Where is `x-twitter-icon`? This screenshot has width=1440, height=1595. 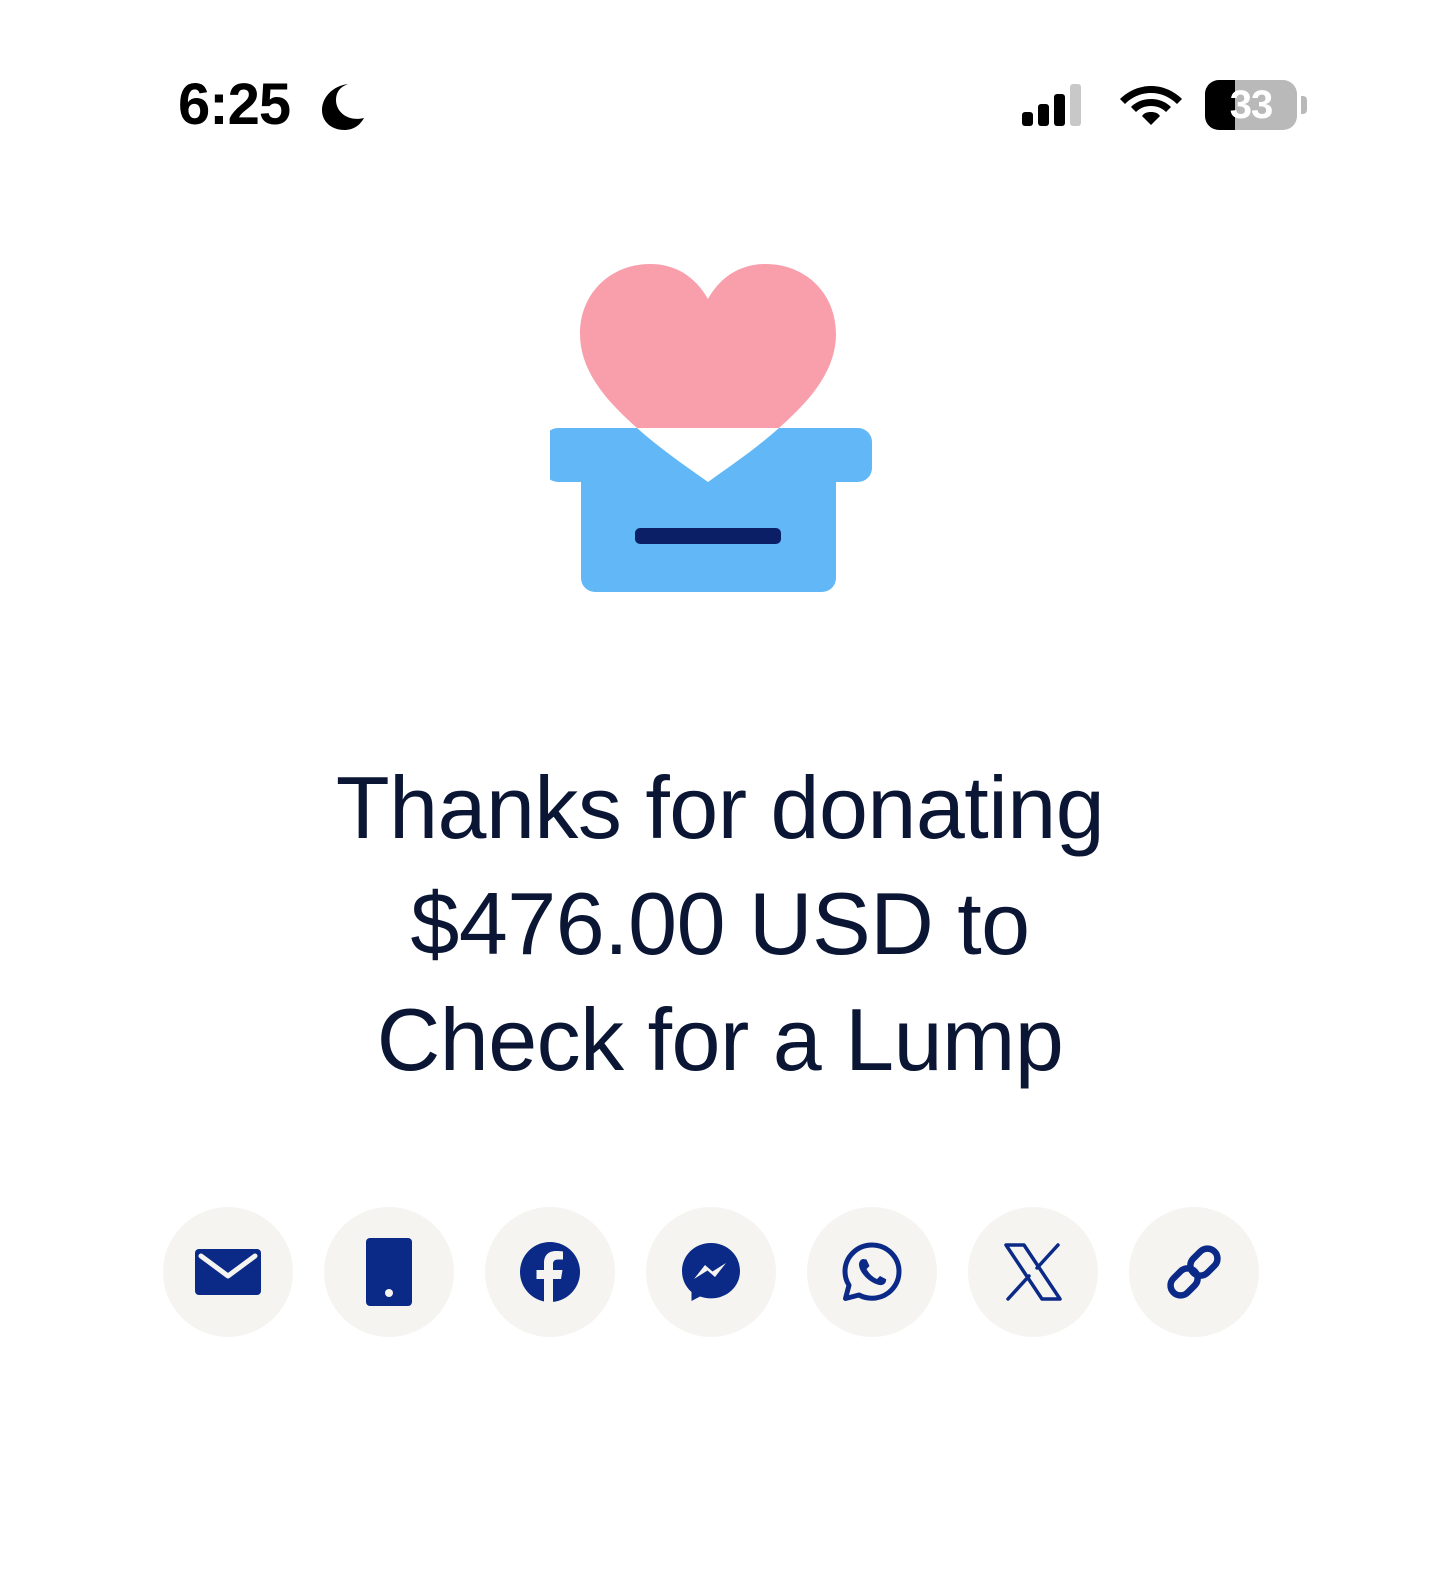
x-twitter-icon is located at coordinates (1033, 1272).